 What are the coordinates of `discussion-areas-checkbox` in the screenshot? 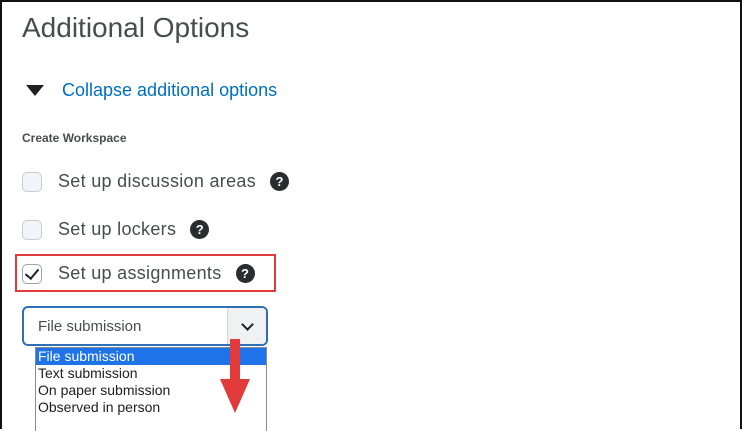 It's located at (32, 181).